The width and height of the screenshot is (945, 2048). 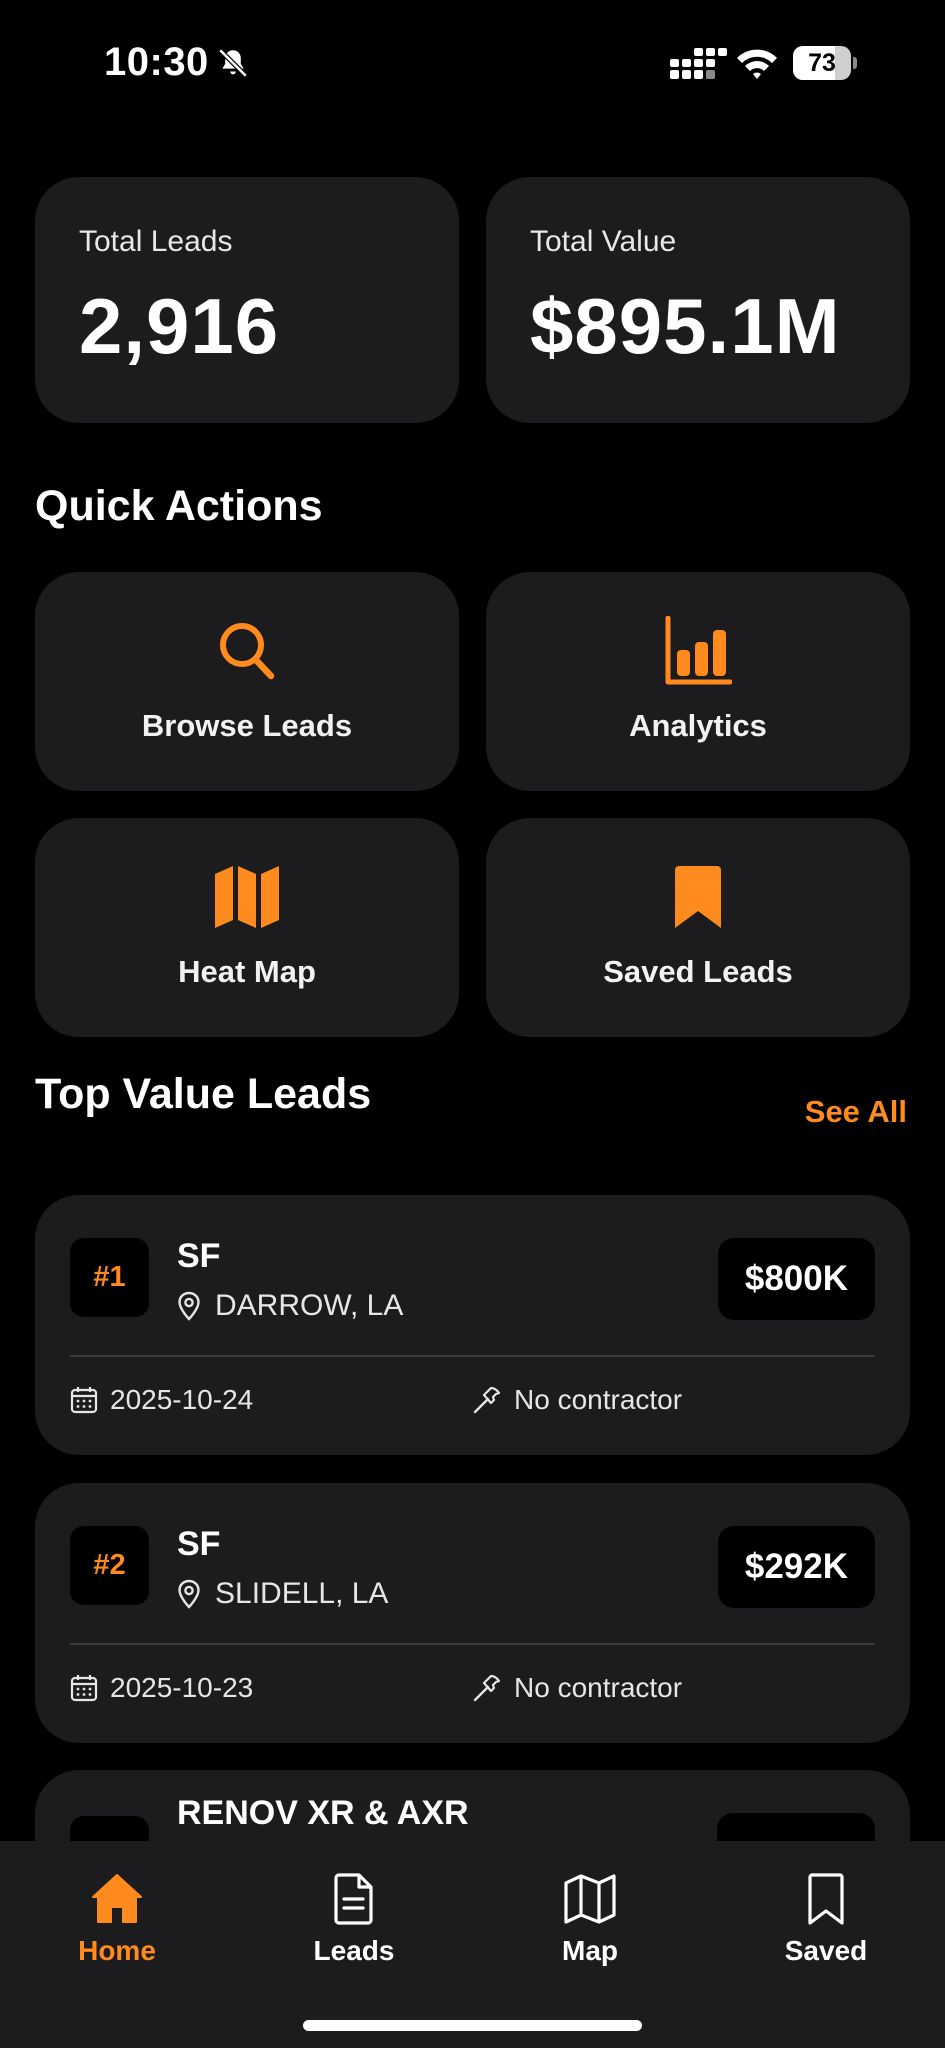 I want to click on lead-location: SLIDELL, LA, so click(x=282, y=1594).